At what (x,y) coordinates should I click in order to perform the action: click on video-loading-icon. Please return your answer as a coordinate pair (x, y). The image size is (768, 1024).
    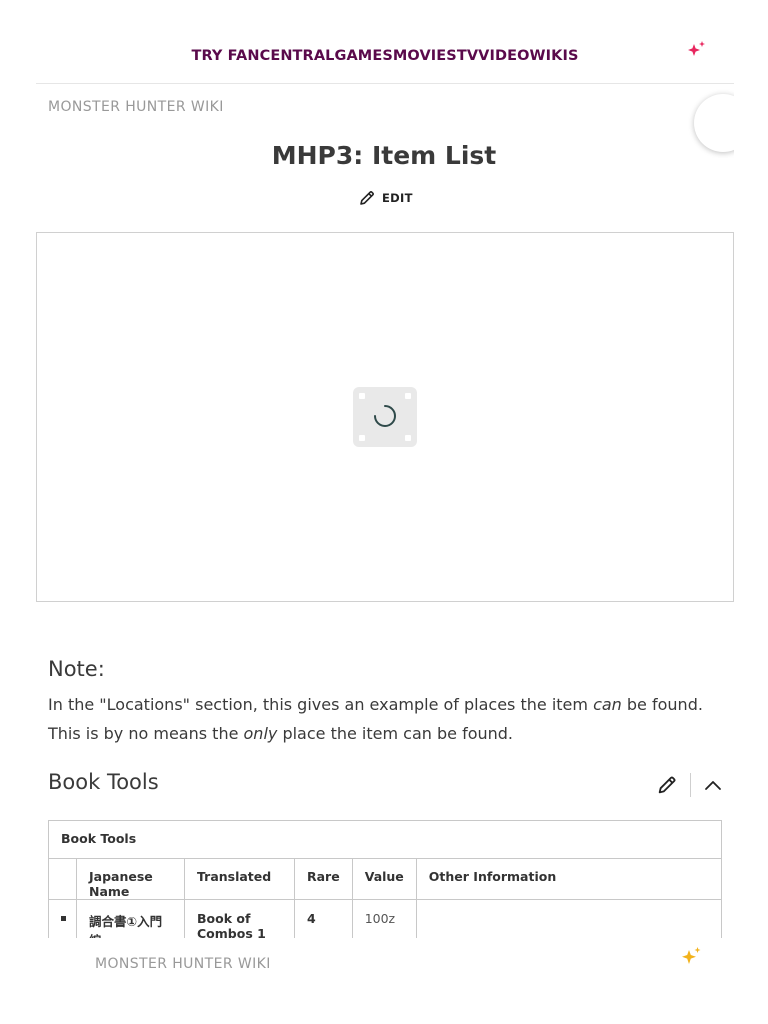
    Looking at the image, I should click on (385, 417).